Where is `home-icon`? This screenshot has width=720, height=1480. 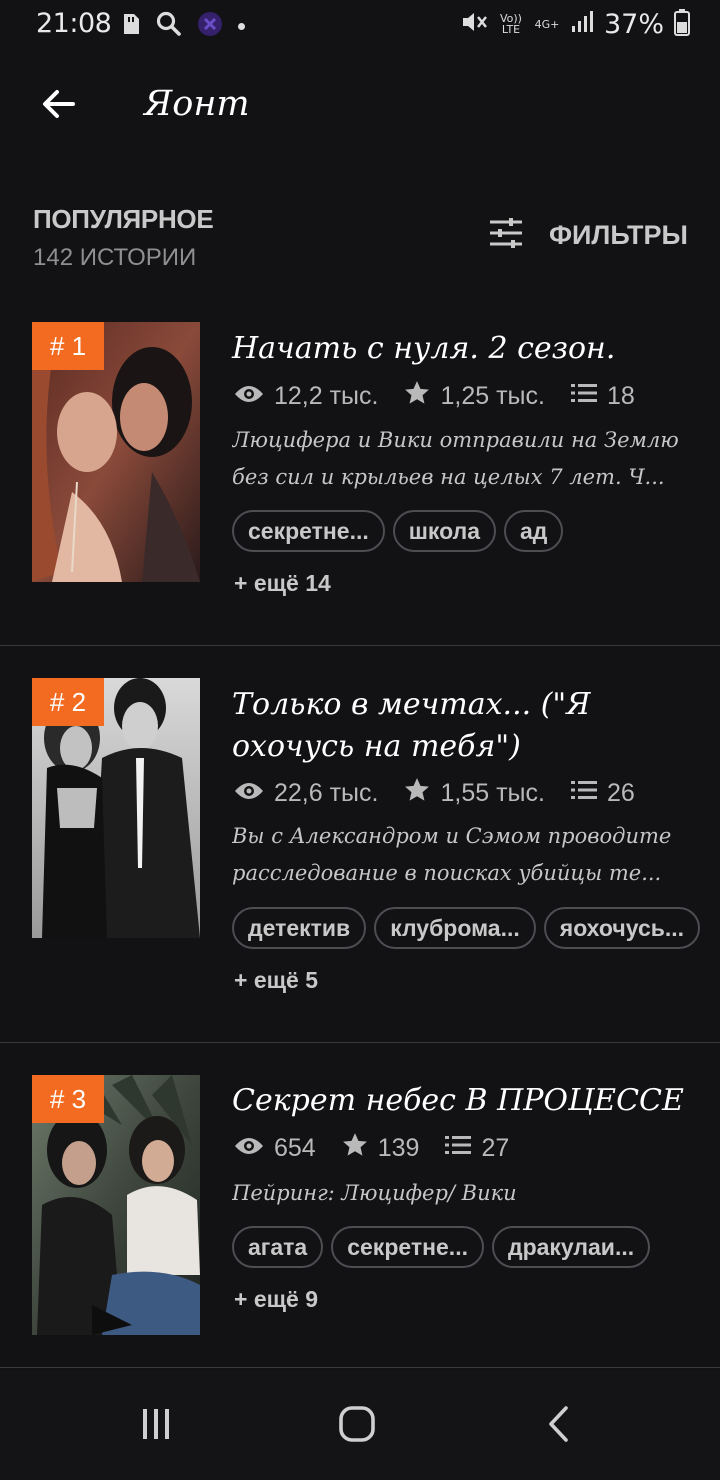
home-icon is located at coordinates (357, 1426).